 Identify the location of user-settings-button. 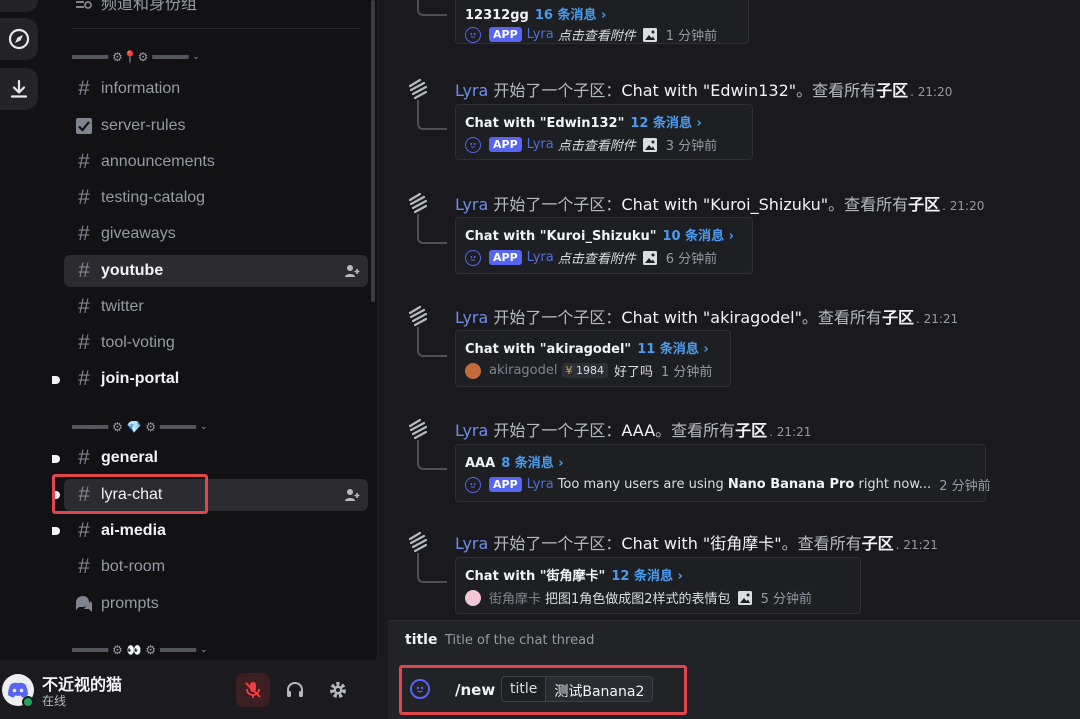
(338, 690).